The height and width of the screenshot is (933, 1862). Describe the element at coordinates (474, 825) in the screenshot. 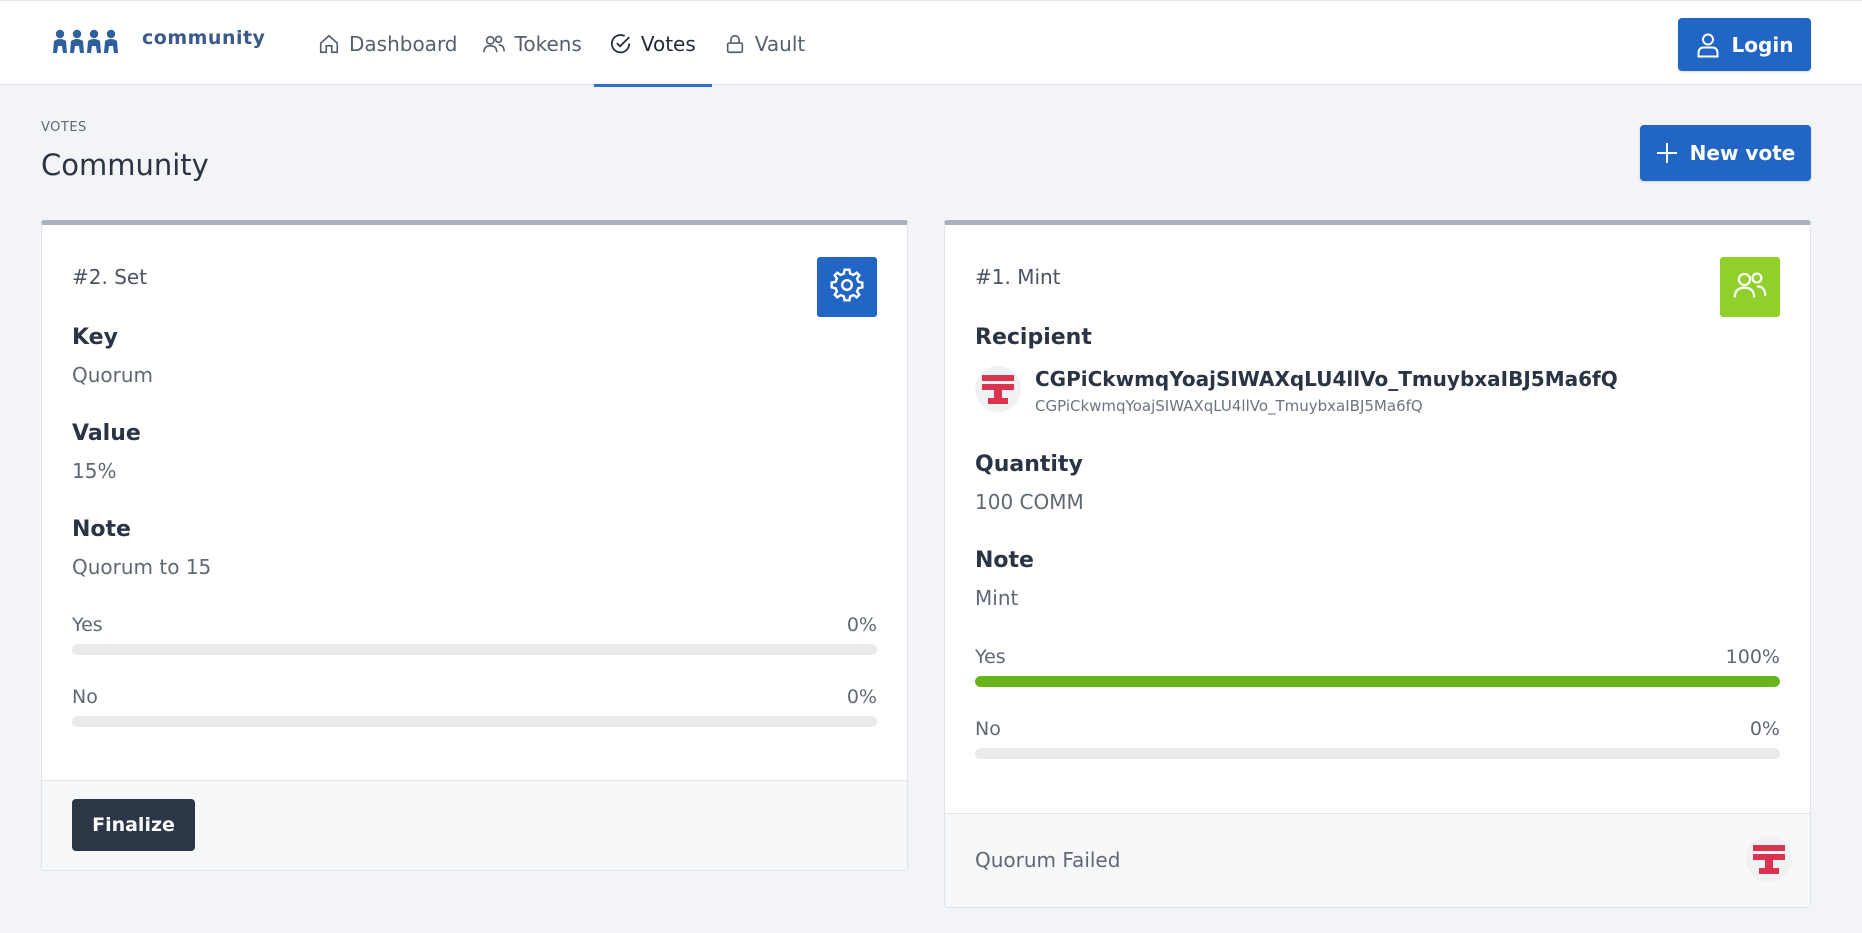

I see `vote-card-footer: Finalize` at that location.